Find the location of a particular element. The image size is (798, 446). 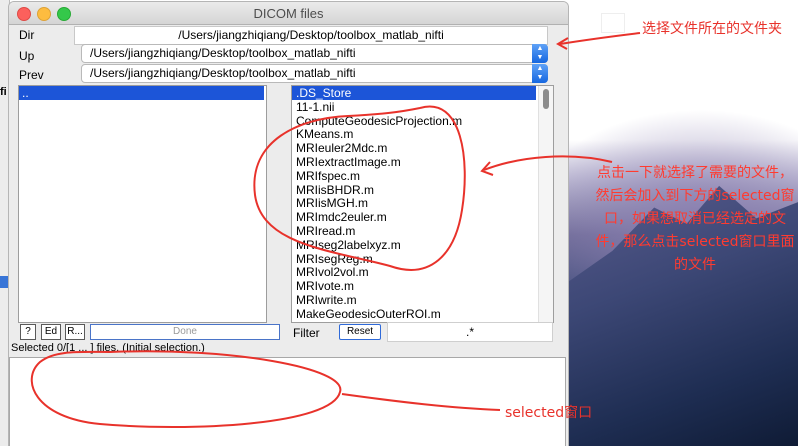

title-bar: DICOM files is located at coordinates (288, 13).